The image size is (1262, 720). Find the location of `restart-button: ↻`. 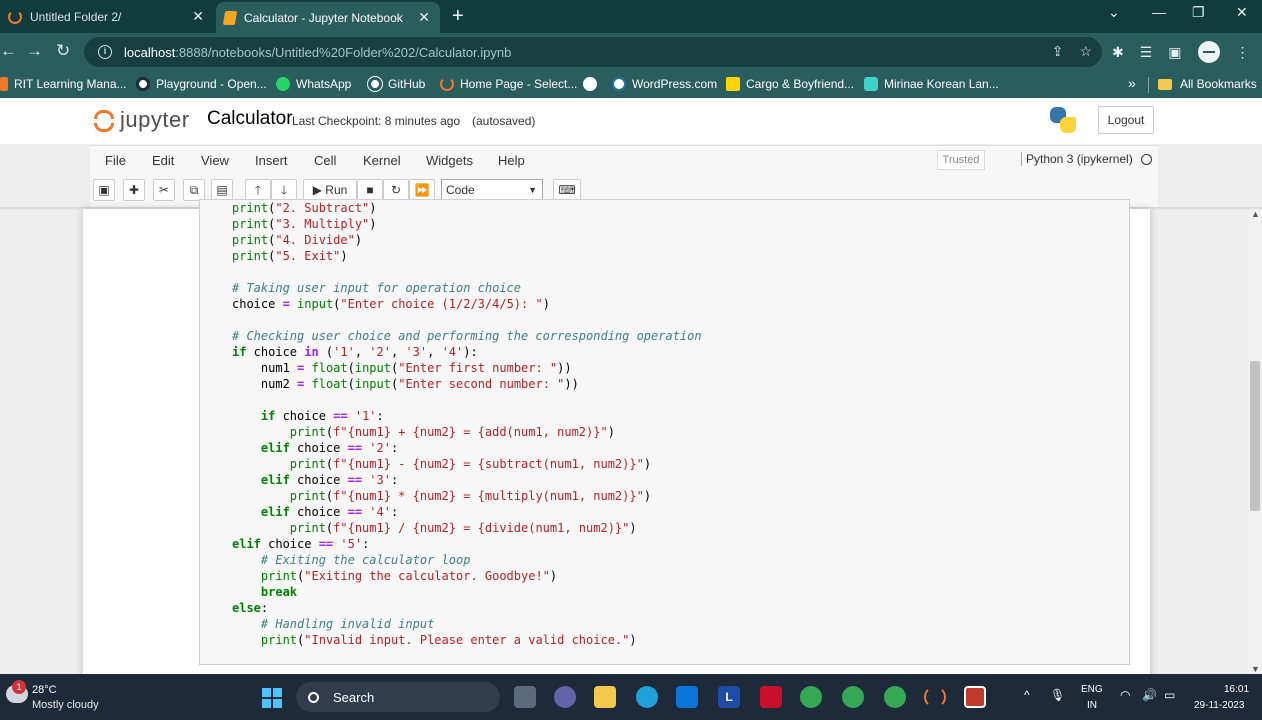

restart-button: ↻ is located at coordinates (396, 190).